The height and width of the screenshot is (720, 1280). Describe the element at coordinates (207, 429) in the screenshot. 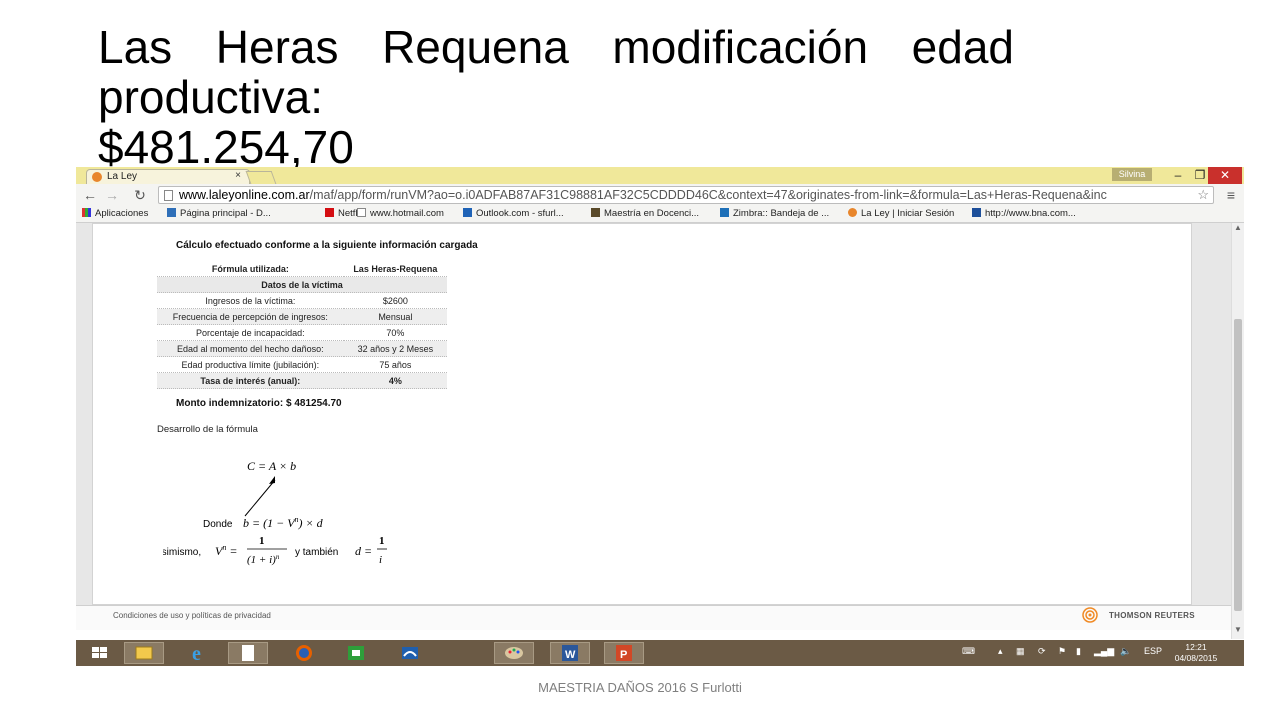

I see `formula-development-title: Desarrollo de la fórmula` at that location.